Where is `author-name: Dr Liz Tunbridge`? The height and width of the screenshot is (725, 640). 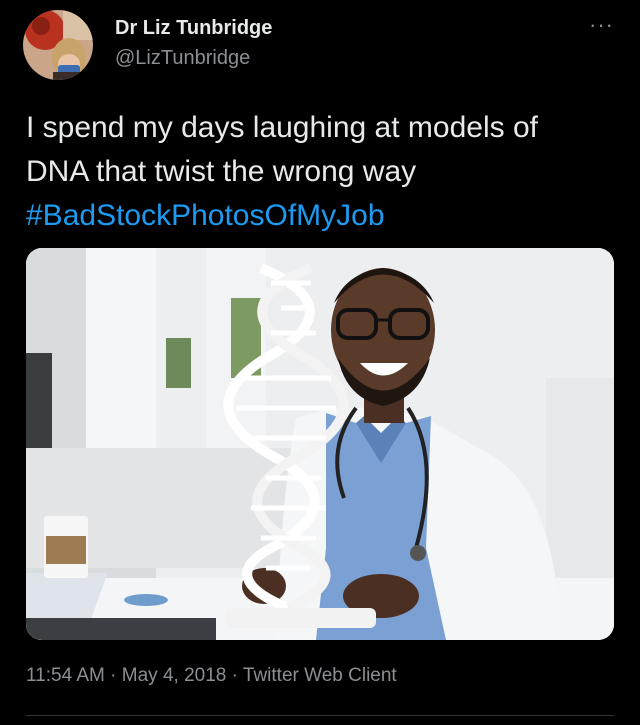
author-name: Dr Liz Tunbridge is located at coordinates (193, 28).